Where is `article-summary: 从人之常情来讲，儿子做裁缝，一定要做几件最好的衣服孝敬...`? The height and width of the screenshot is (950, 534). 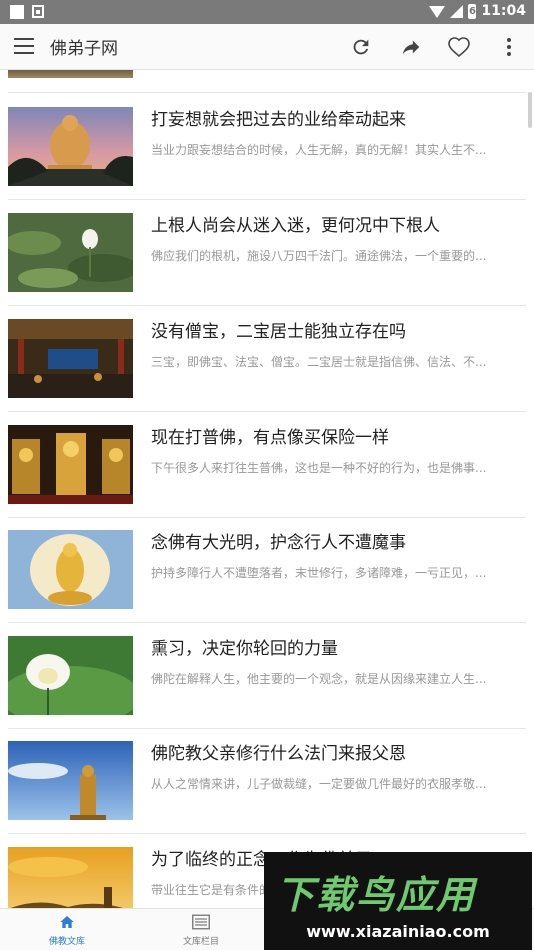
article-summary: 从人之常情来讲，儿子做裁缝，一定要做几件最好的衣服孝敬... is located at coordinates (319, 784).